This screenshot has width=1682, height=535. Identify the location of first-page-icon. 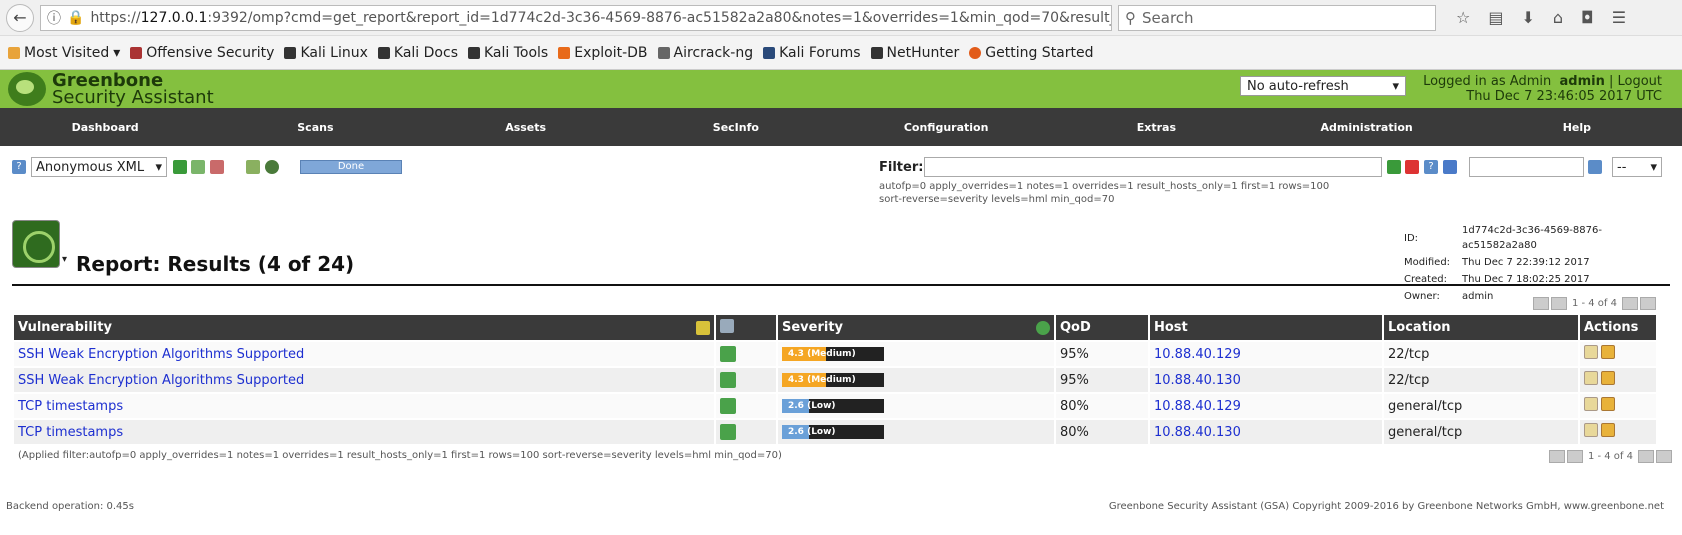
(1556, 456).